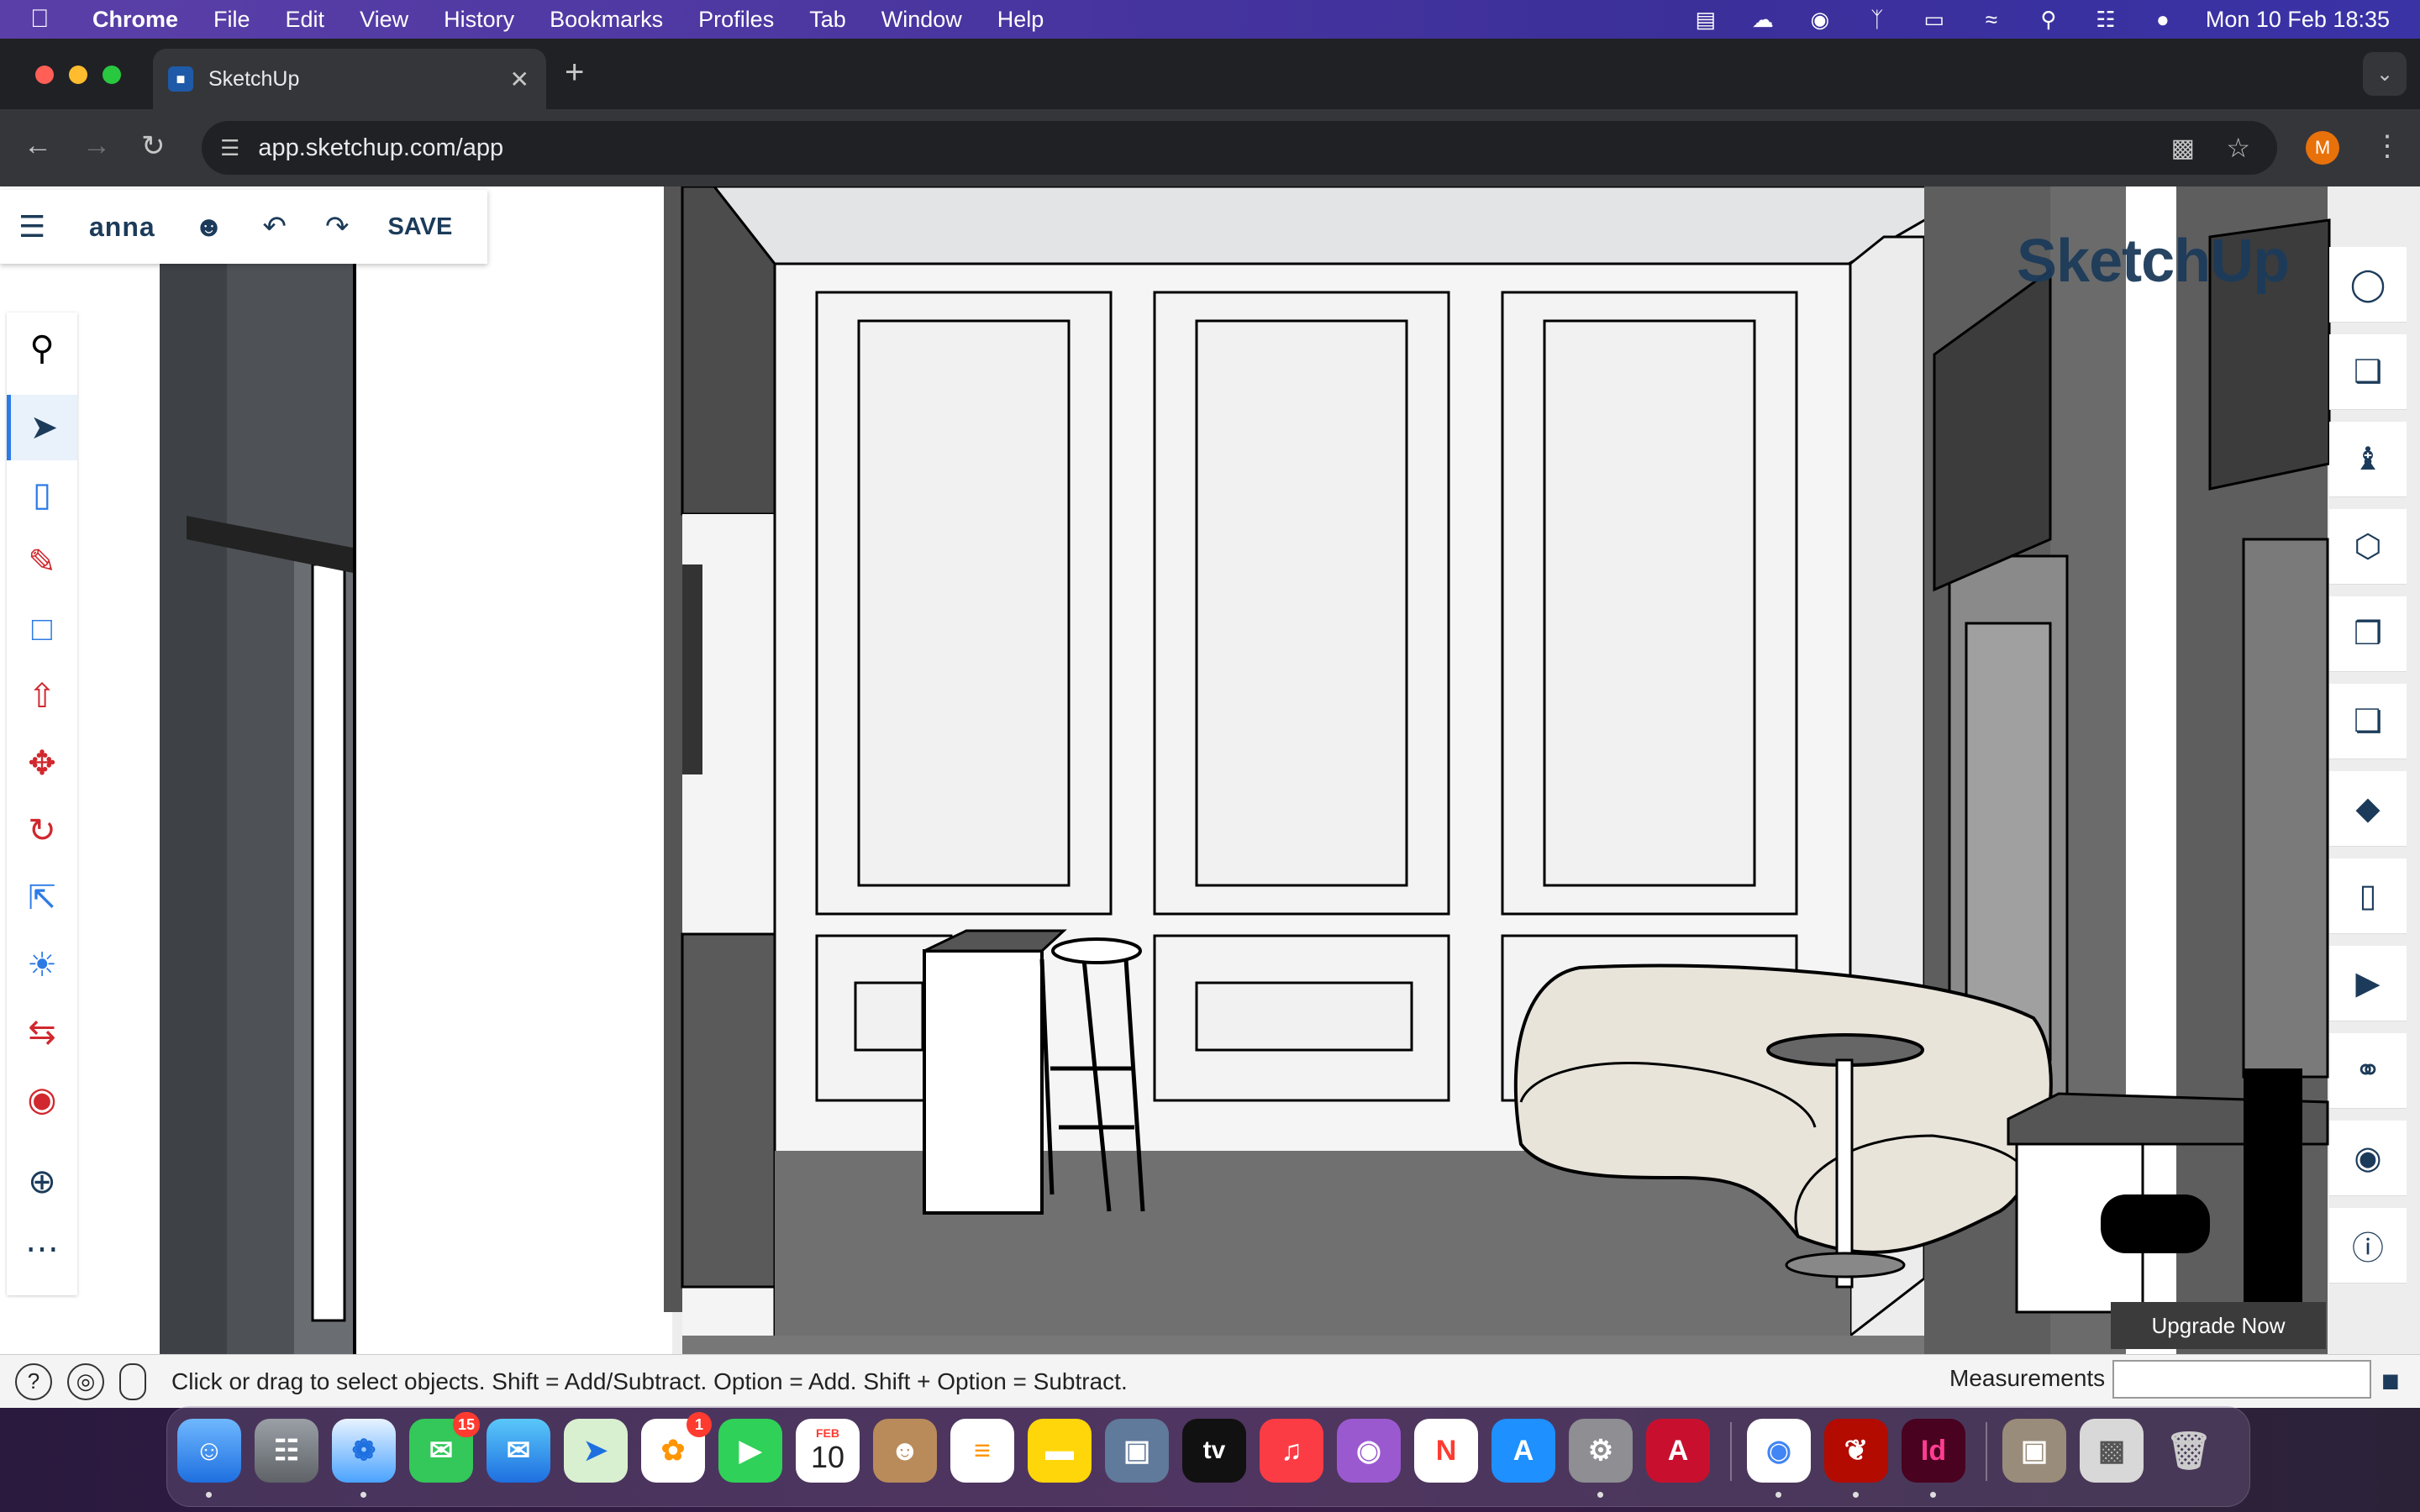 The height and width of the screenshot is (1512, 2420). Describe the element at coordinates (2323, 148) in the screenshot. I see `profile-avatar: M` at that location.